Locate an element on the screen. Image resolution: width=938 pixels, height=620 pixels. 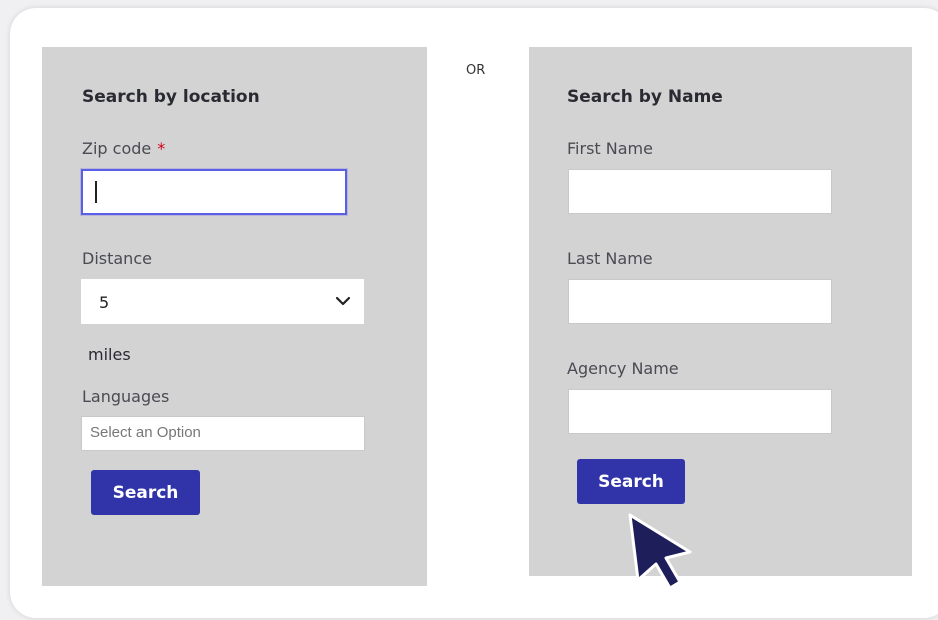
languages-select: Select an Option is located at coordinates (223, 433).